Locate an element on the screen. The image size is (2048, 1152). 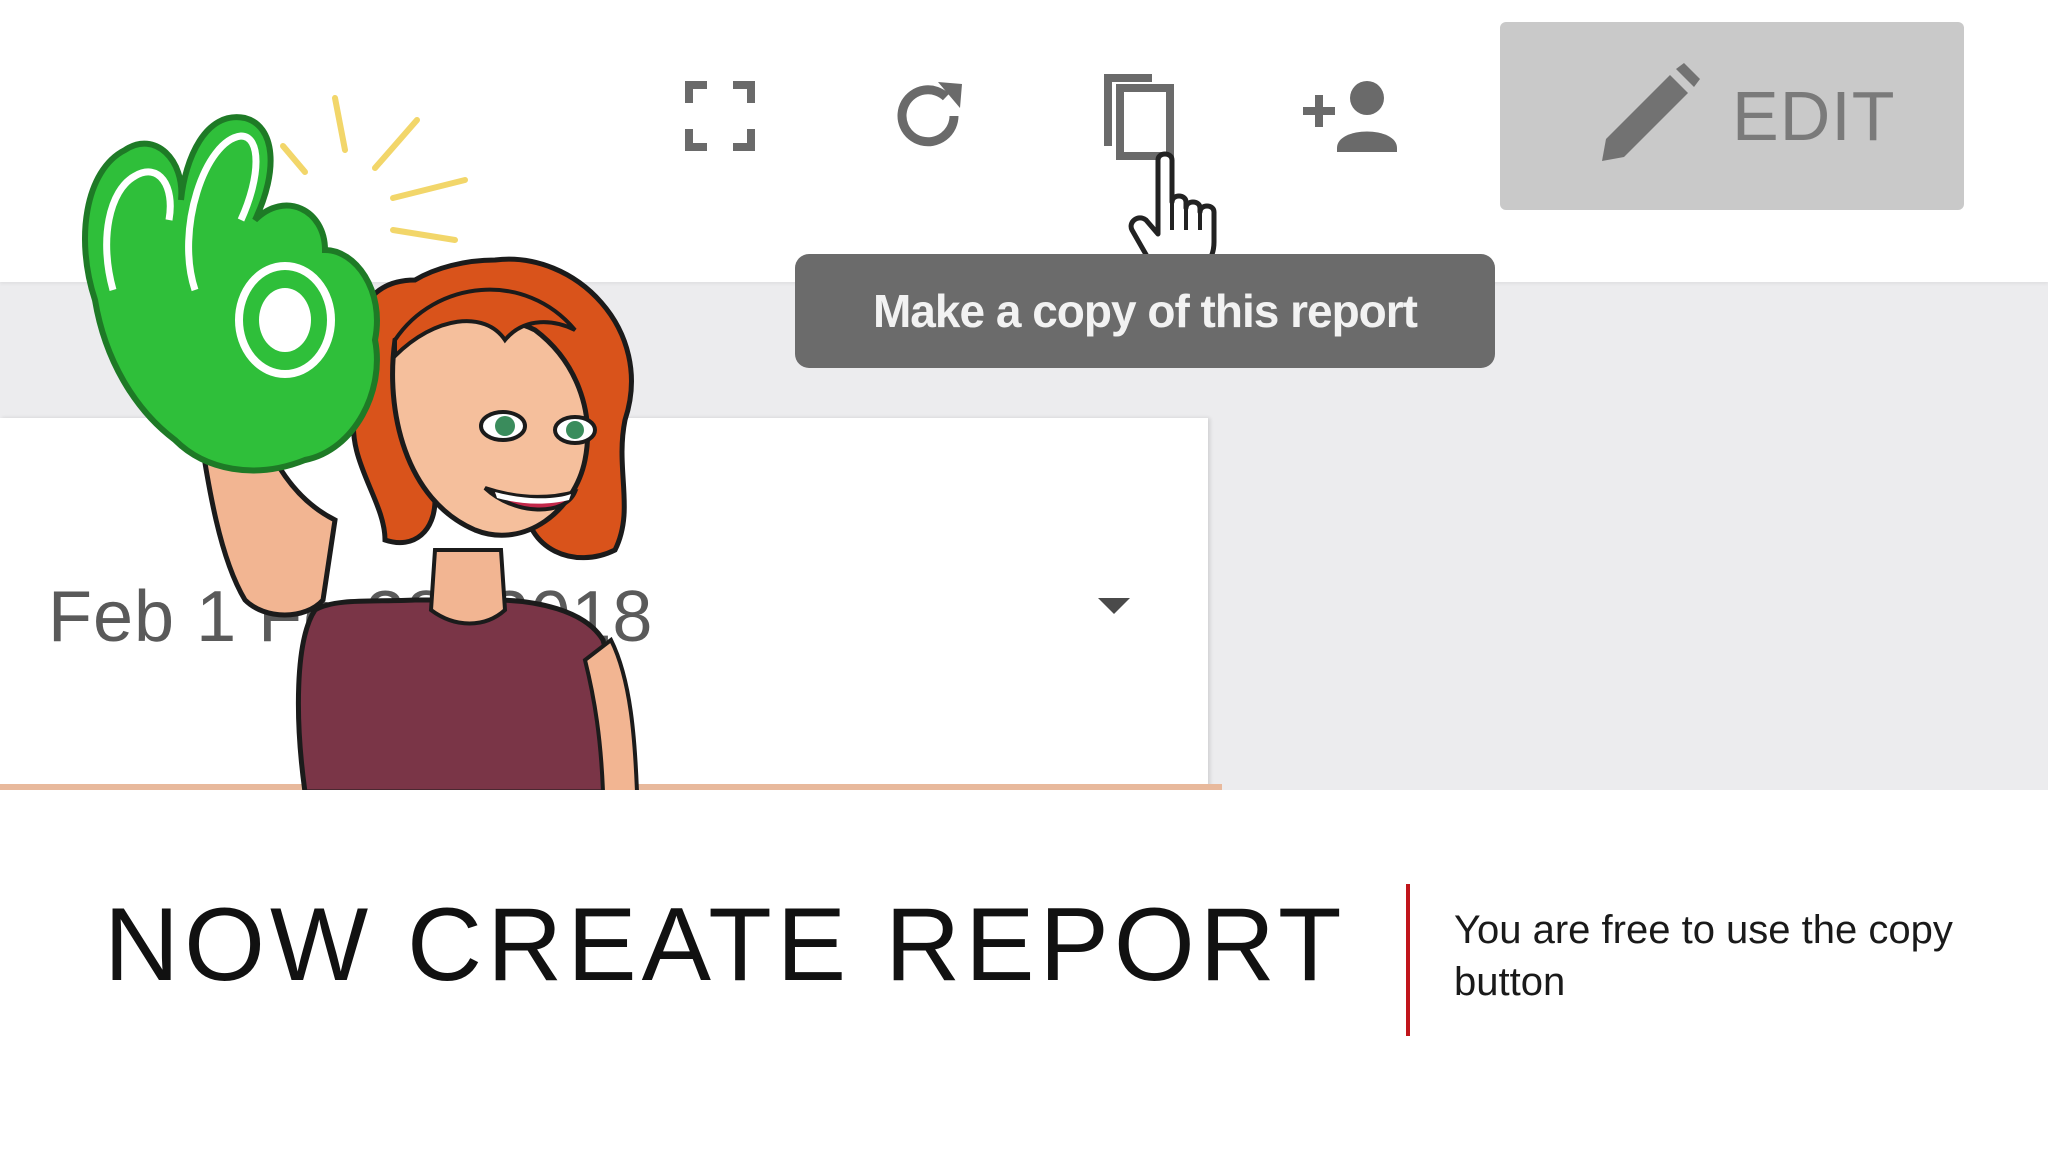
tooltip-text: Make a copy of this report is located at coordinates (1145, 311).